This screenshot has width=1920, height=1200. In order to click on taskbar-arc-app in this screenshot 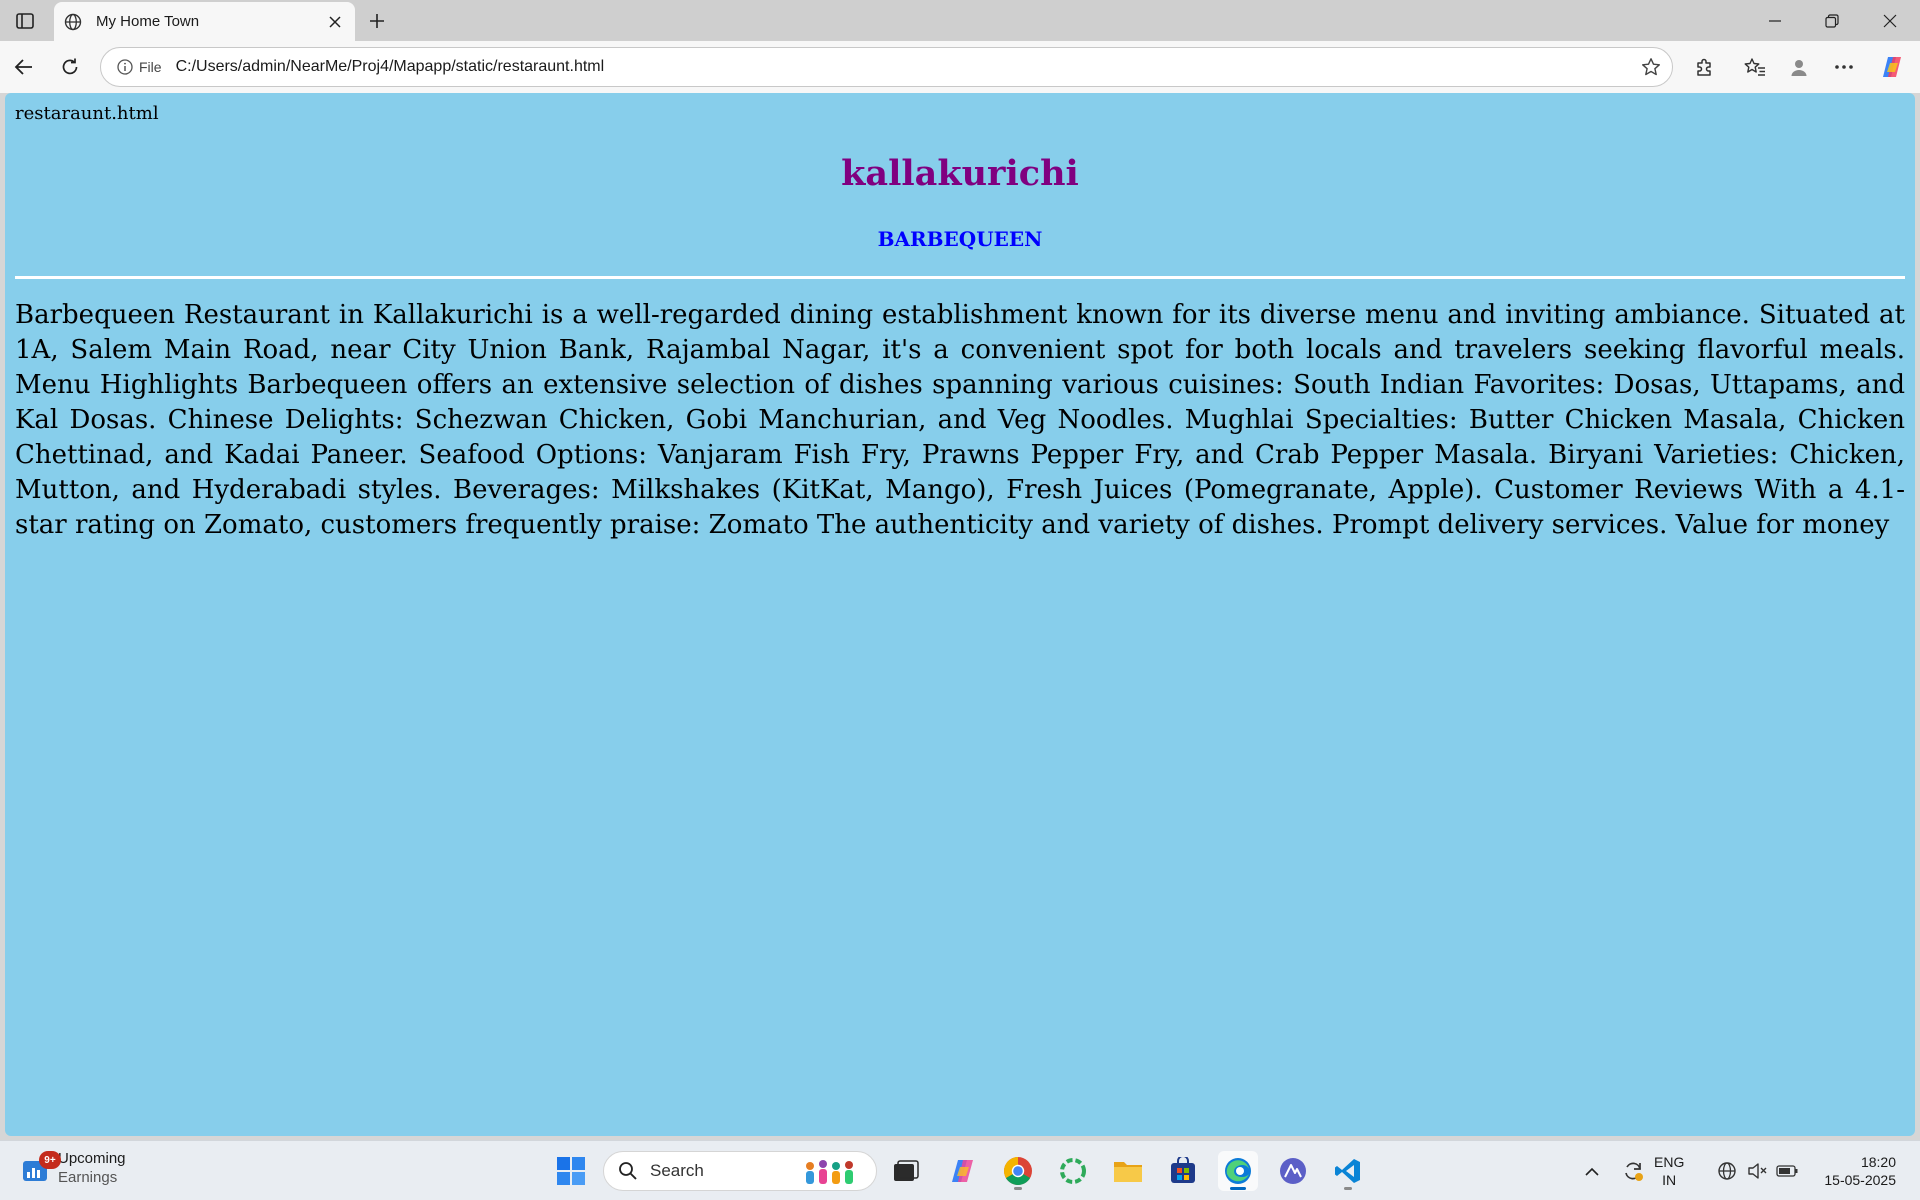, I will do `click(1293, 1171)`.